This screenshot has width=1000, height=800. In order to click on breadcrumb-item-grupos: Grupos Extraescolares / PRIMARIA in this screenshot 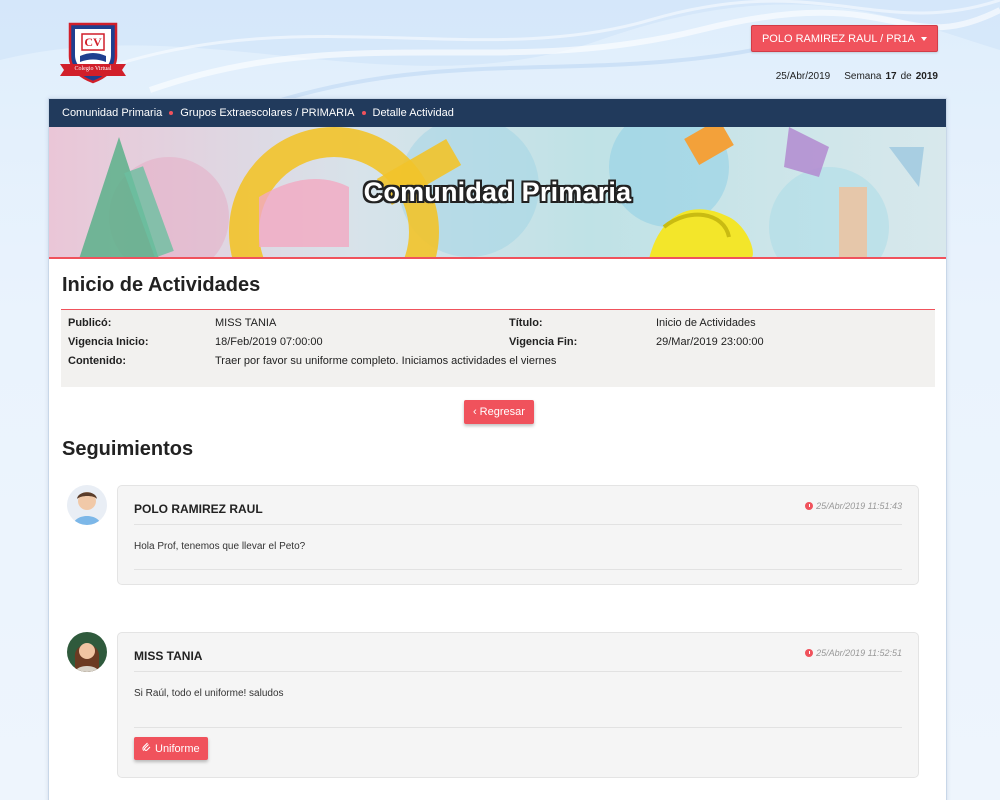, I will do `click(267, 113)`.